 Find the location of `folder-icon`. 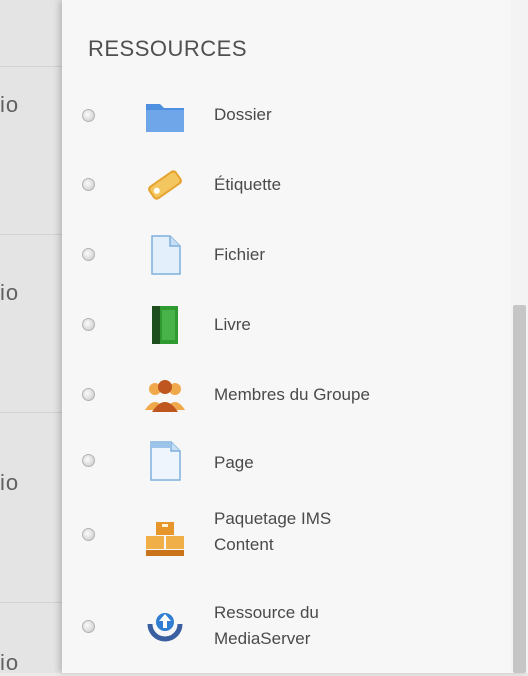

folder-icon is located at coordinates (165, 115).